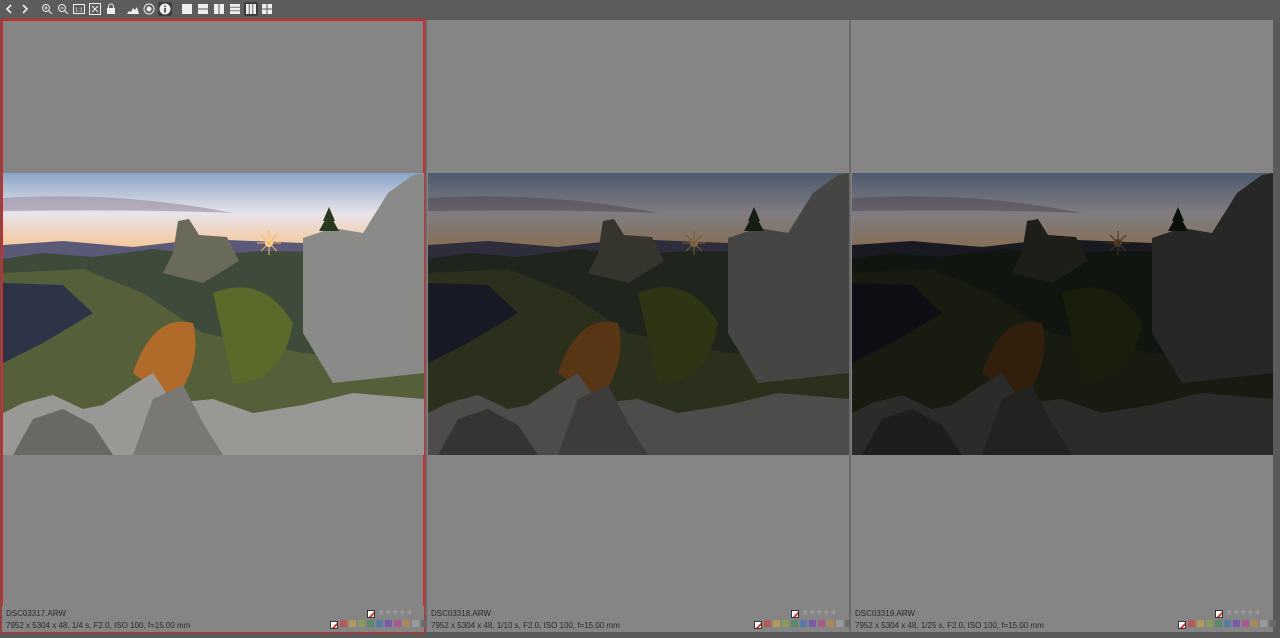  I want to click on lock-icon, so click(111, 9).